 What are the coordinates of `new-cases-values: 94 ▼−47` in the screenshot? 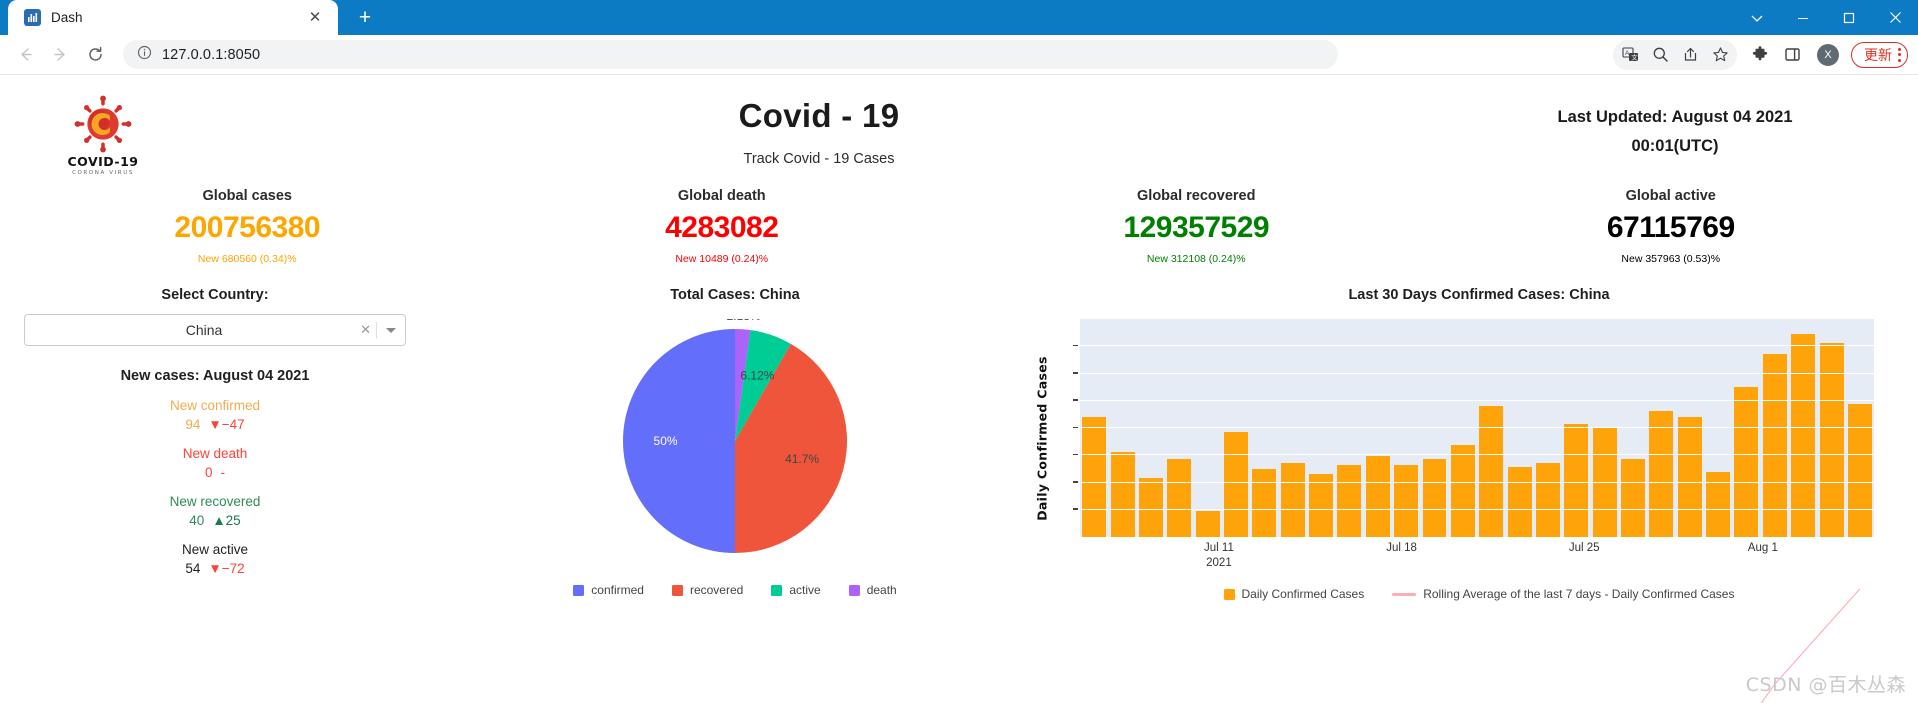 It's located at (215, 424).